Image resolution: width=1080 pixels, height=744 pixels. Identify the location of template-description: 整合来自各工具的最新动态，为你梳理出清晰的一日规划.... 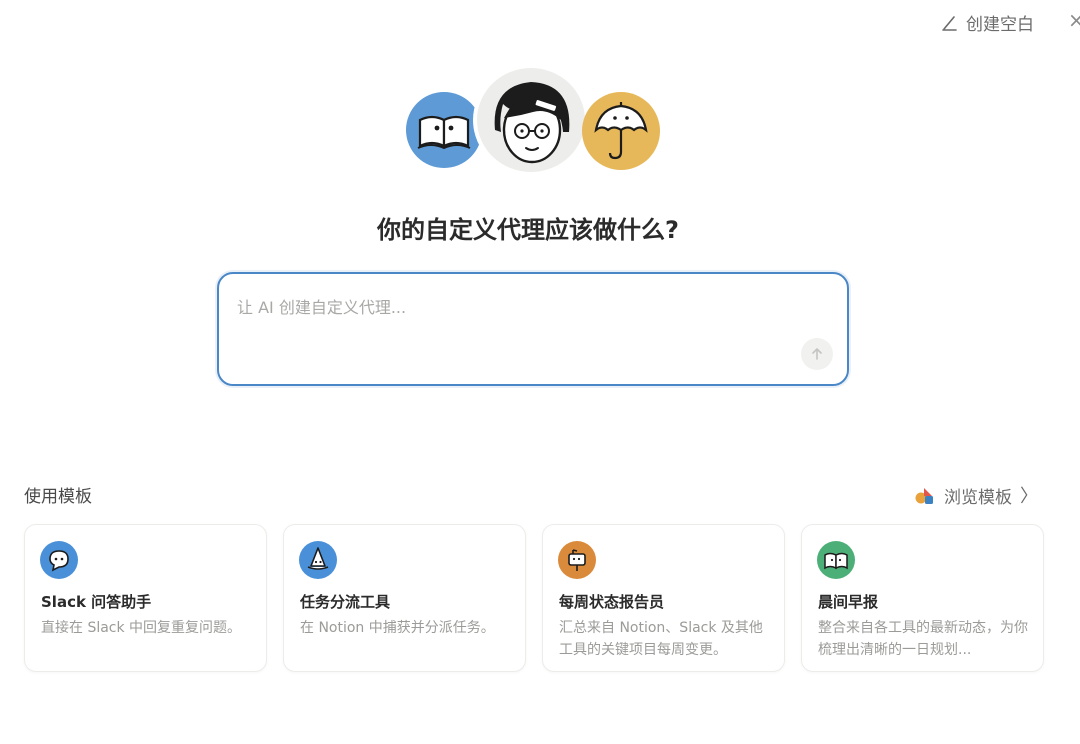
(923, 639).